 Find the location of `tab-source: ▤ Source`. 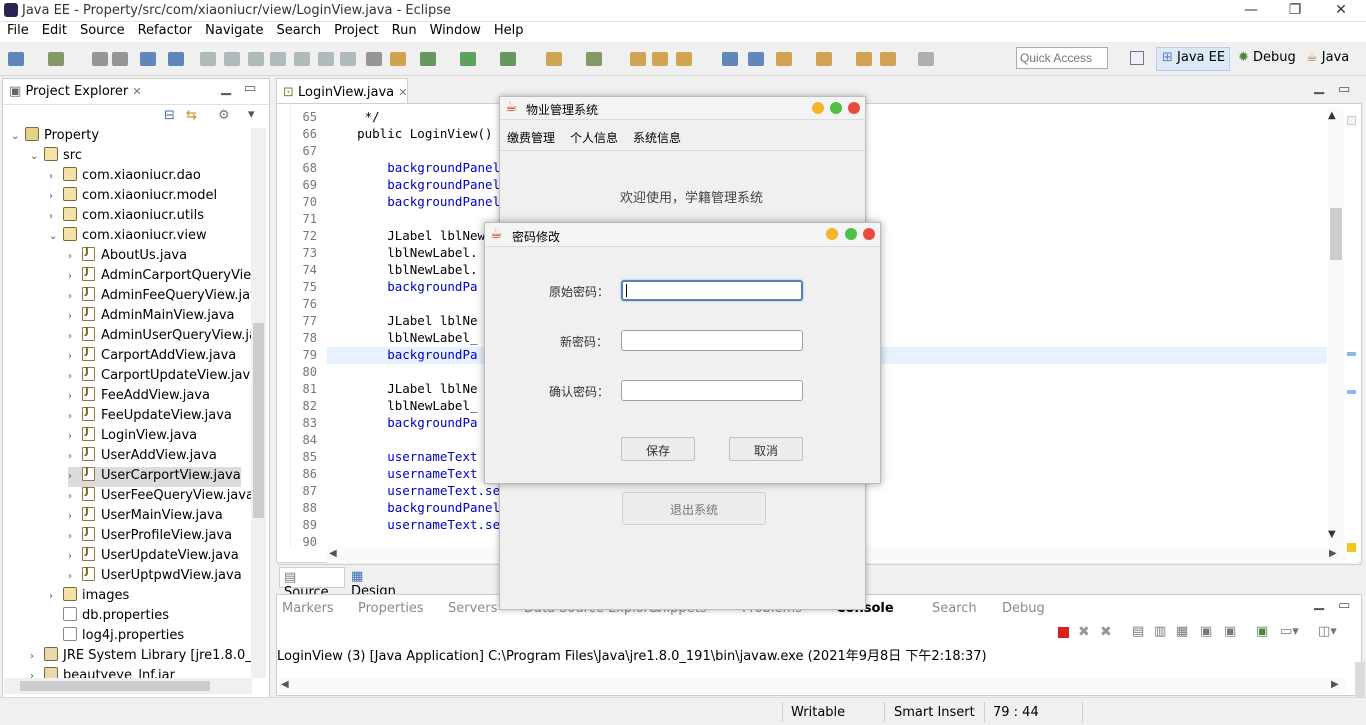

tab-source: ▤ Source is located at coordinates (312, 583).